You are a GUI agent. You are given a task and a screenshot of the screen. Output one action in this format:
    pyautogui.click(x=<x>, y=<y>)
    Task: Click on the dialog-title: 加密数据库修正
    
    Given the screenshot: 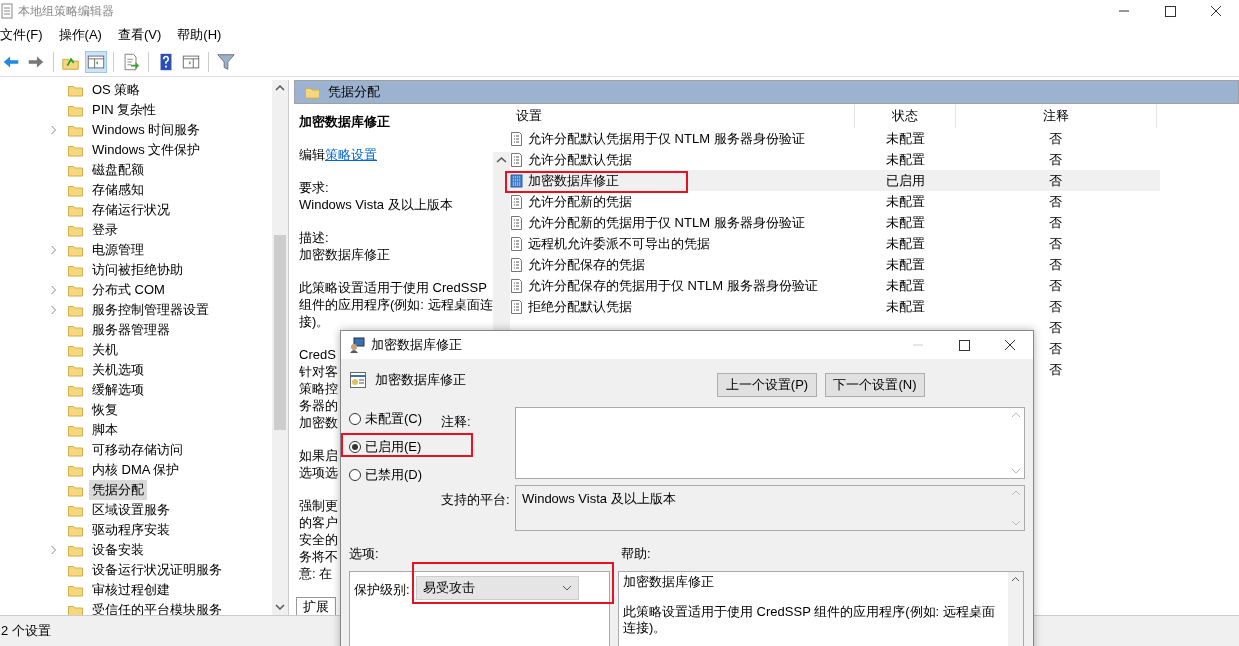 What is the action you would take?
    pyautogui.click(x=416, y=345)
    